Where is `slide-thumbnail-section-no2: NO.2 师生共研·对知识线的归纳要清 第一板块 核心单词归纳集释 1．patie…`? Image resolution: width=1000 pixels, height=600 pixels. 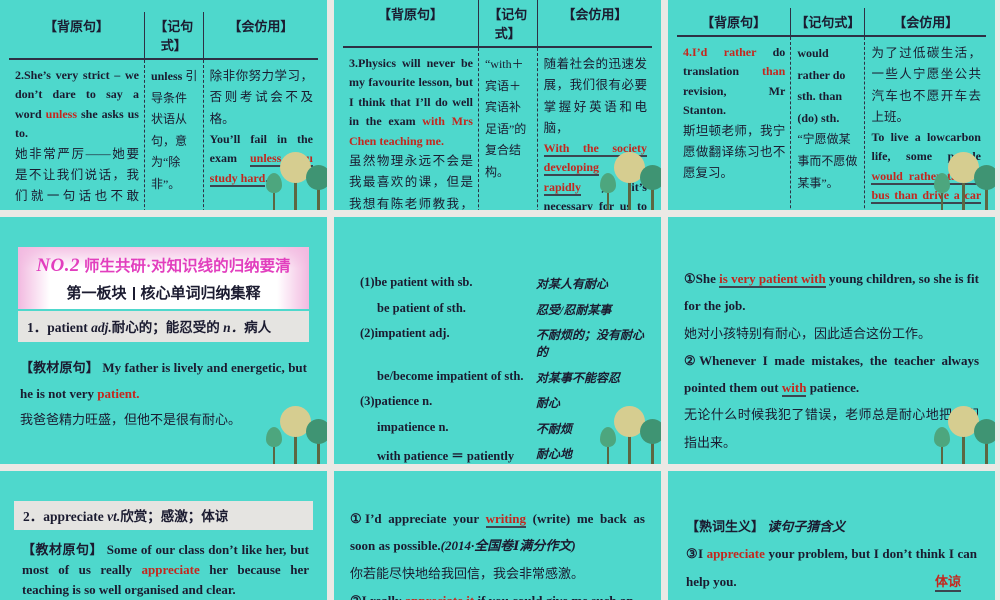 slide-thumbnail-section-no2: NO.2 师生共研·对知识线的归纳要清 第一板块 核心单词归纳集释 1．patie… is located at coordinates (163, 340).